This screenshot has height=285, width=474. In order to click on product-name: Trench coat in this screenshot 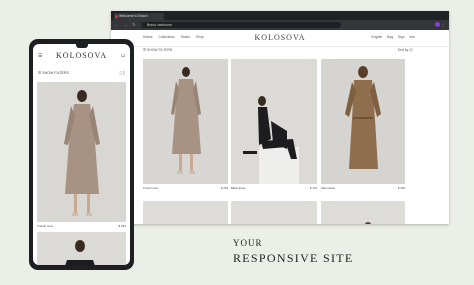, I will do `click(150, 188)`.